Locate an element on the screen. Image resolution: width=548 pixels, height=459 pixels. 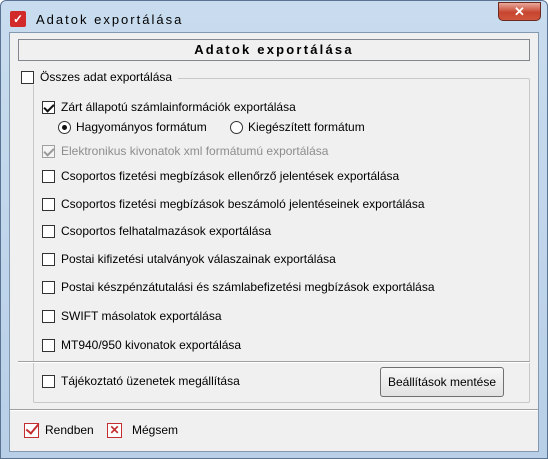
group-authorization-checkbox-box is located at coordinates (48, 231).